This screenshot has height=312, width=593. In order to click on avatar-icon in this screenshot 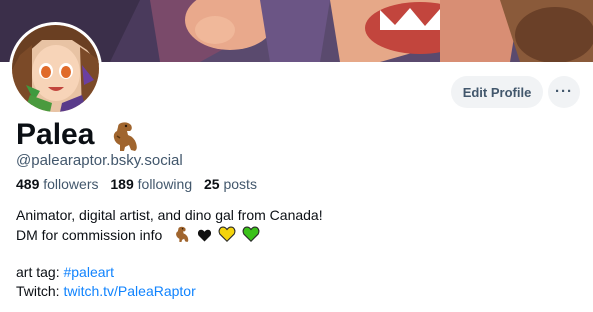, I will do `click(55, 68)`.